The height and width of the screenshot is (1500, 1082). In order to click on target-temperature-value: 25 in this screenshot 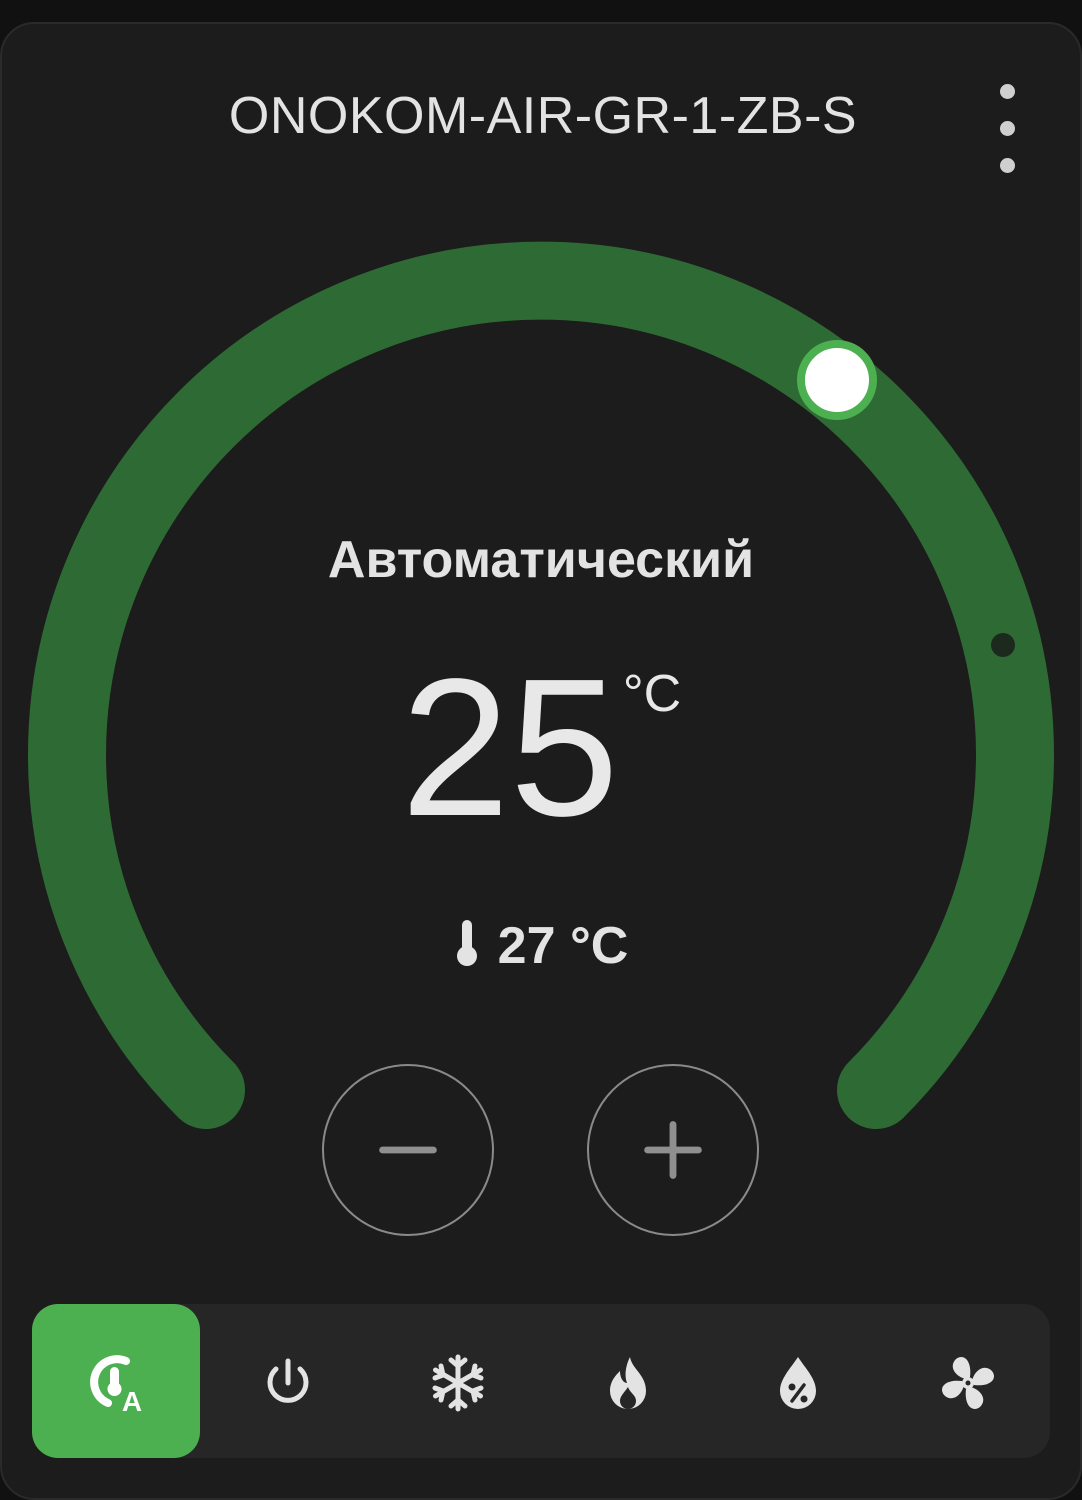, I will do `click(509, 747)`.